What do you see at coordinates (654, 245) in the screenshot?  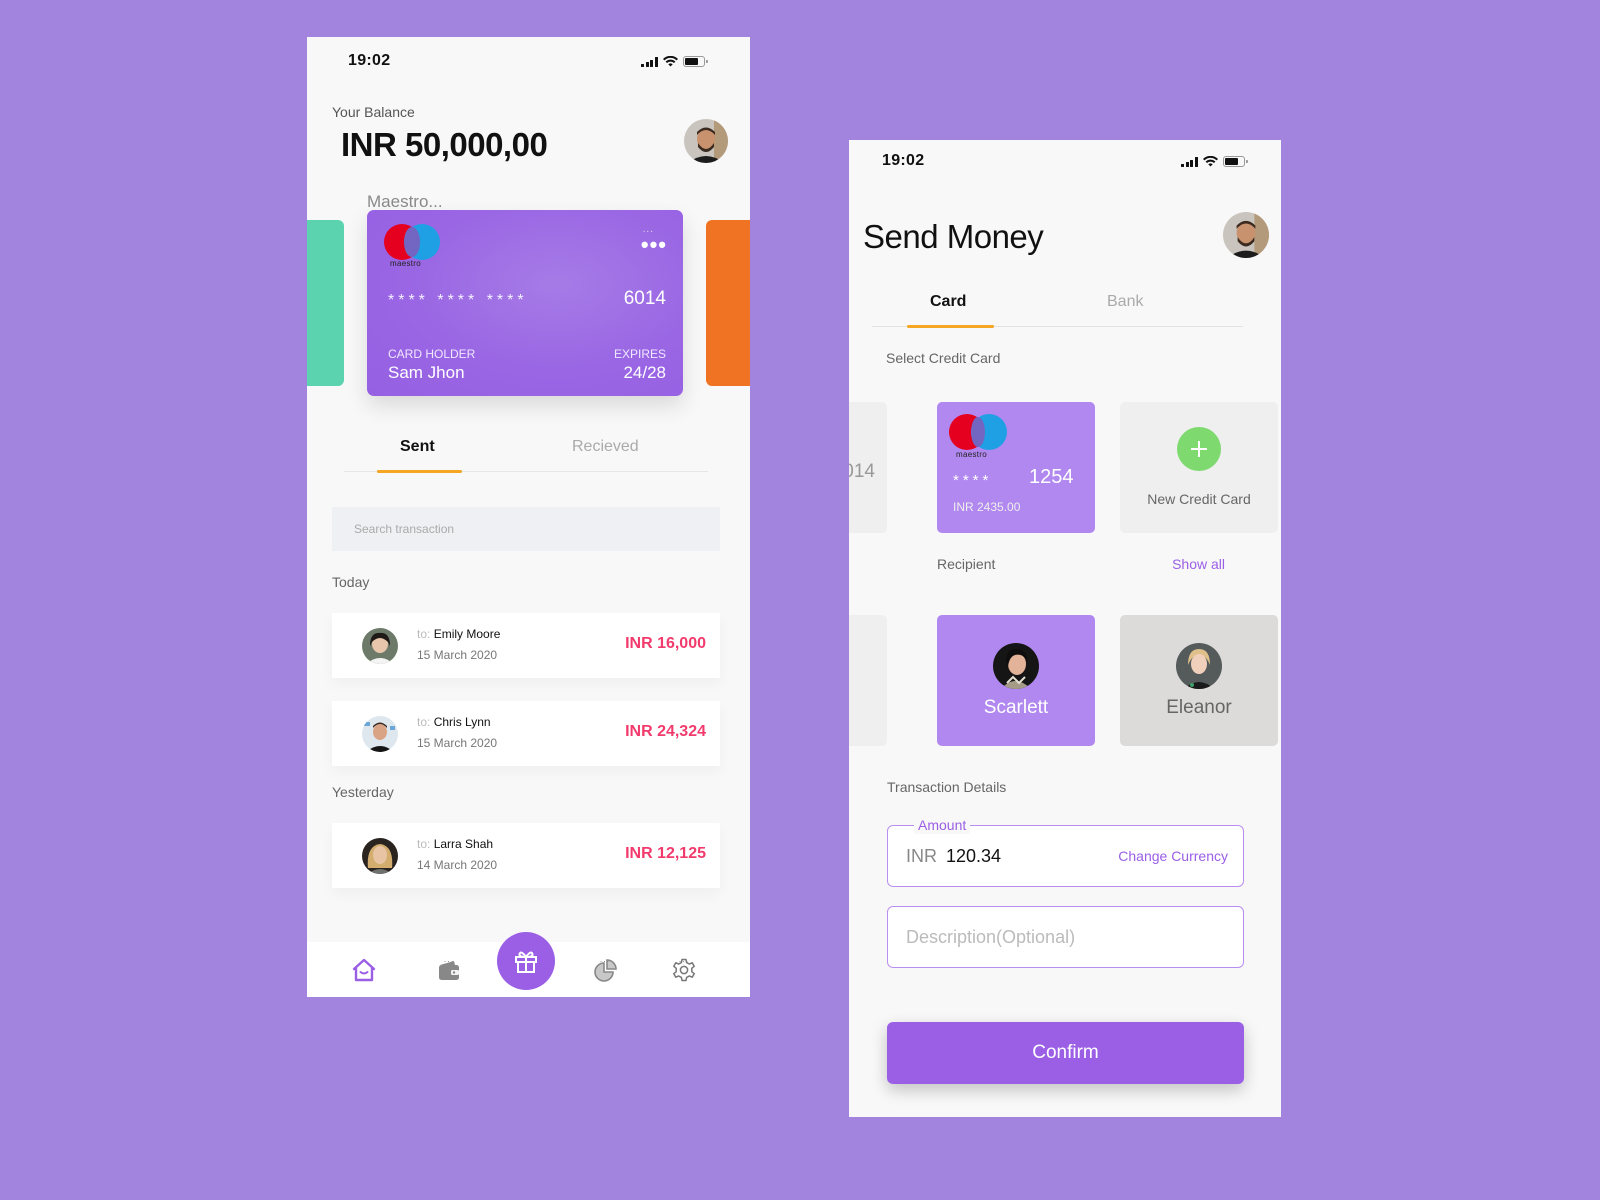 I see `card-more-icon: •••` at bounding box center [654, 245].